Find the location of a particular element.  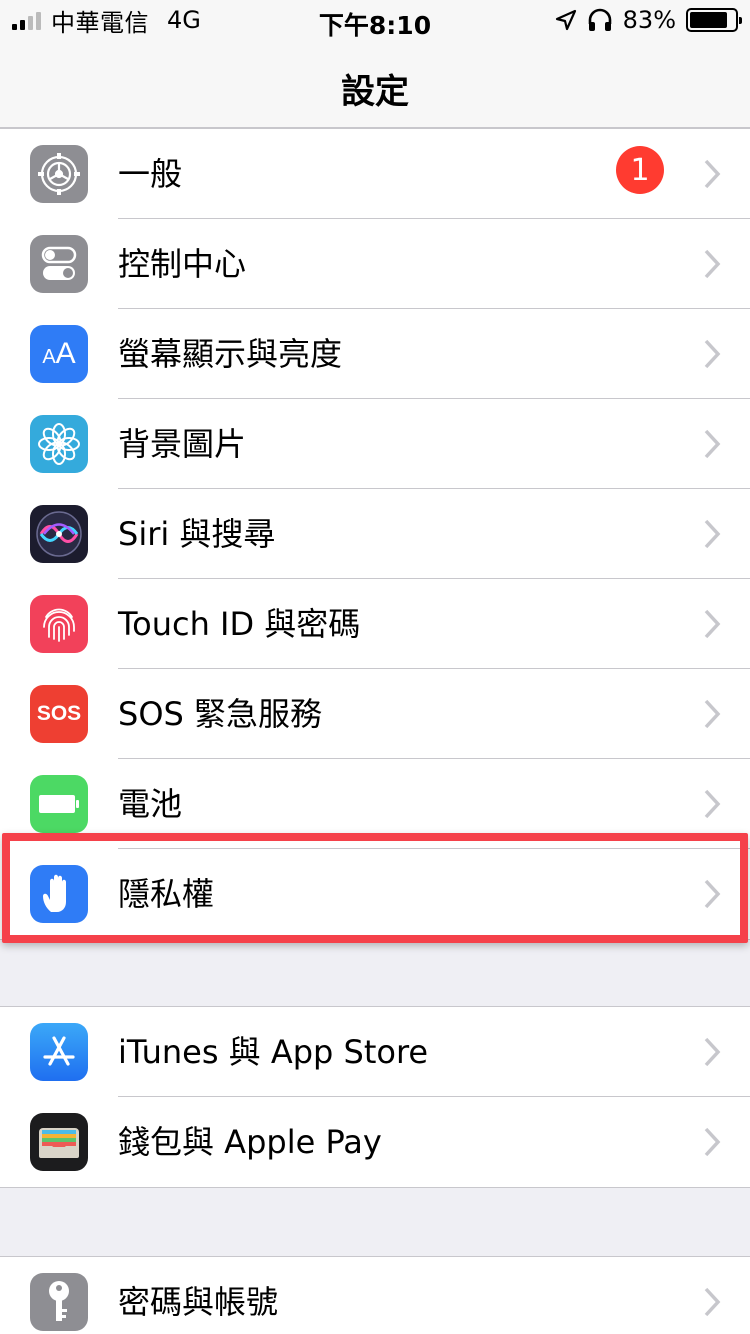

settings-row-label: 背景圖片 is located at coordinates (182, 444).